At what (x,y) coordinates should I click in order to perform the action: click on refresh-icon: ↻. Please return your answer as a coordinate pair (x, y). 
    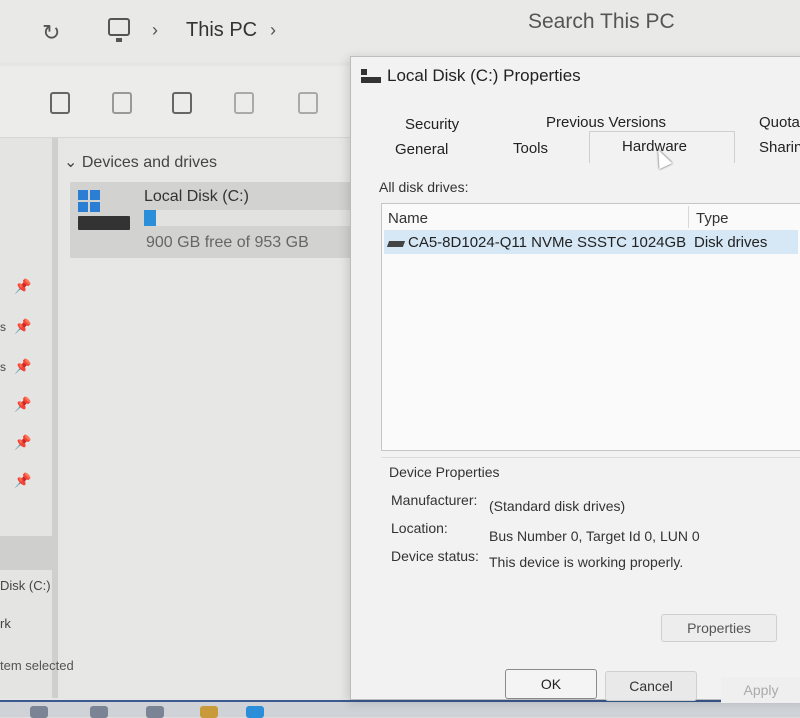
    Looking at the image, I should click on (51, 33).